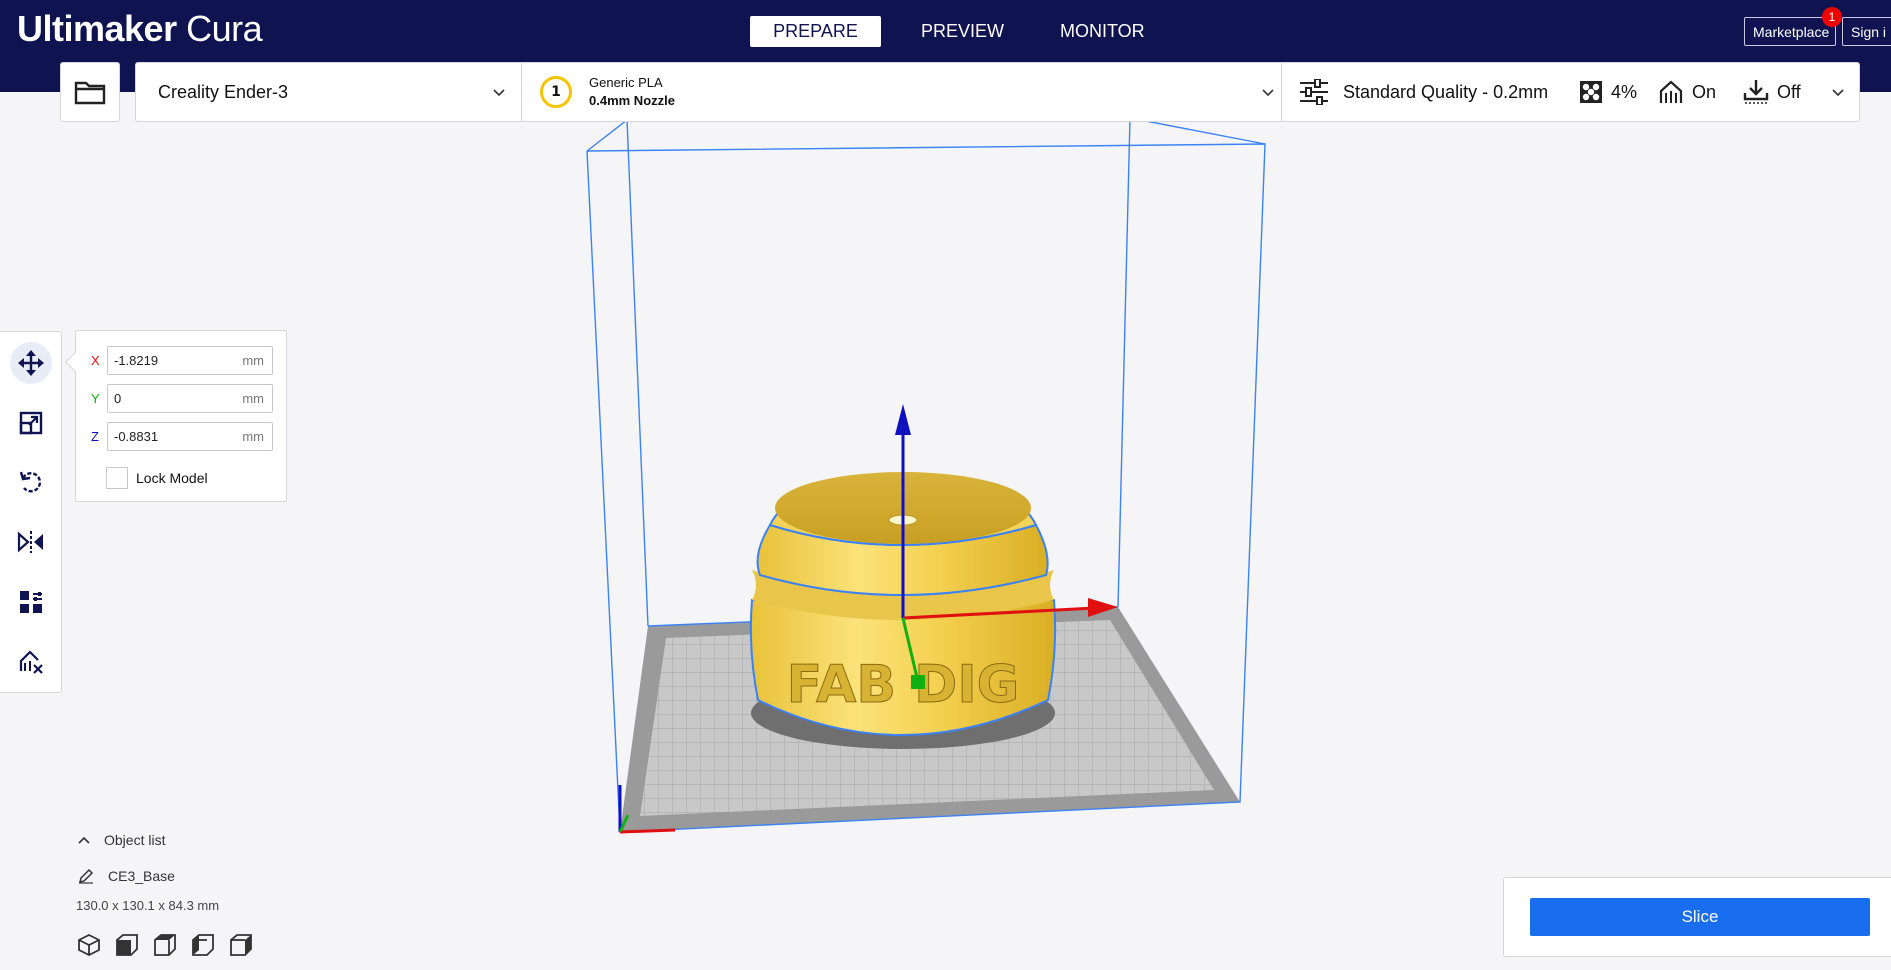 The image size is (1891, 970). I want to click on adhesion-icon, so click(1756, 92).